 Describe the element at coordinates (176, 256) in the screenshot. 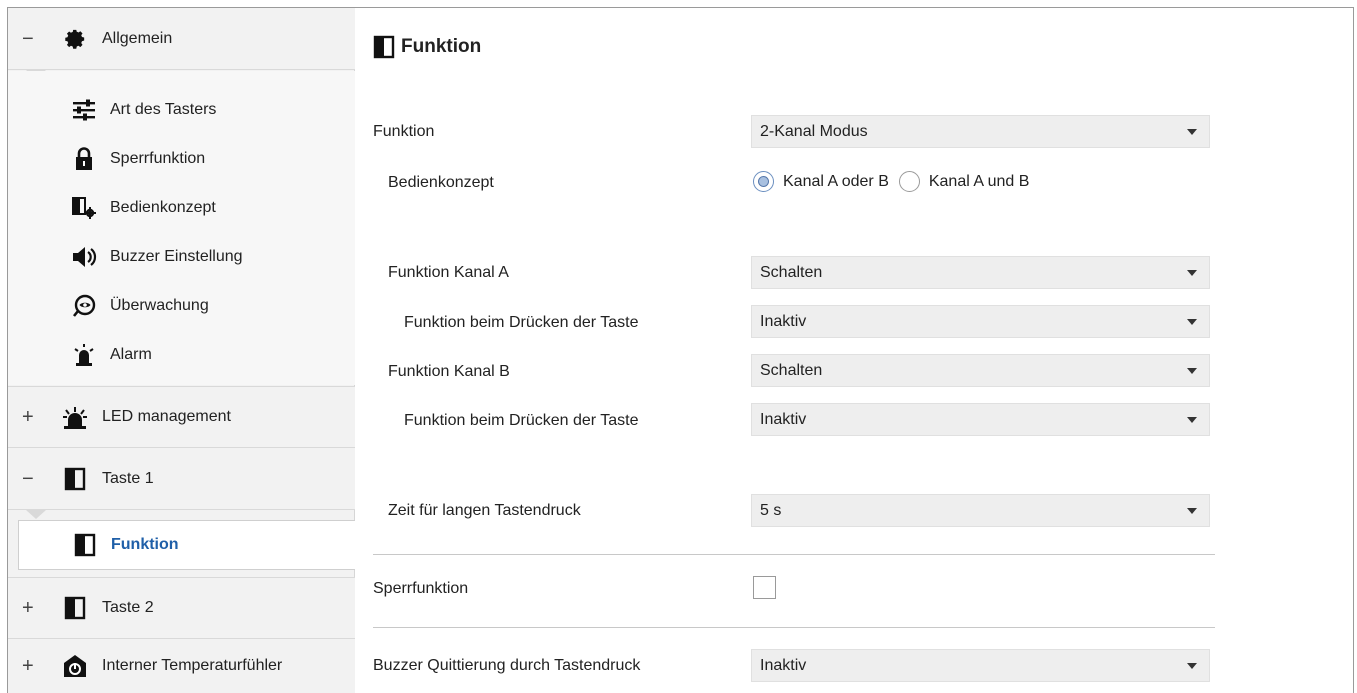

I see `sidebar-item-label: Buzzer Einstellung` at that location.